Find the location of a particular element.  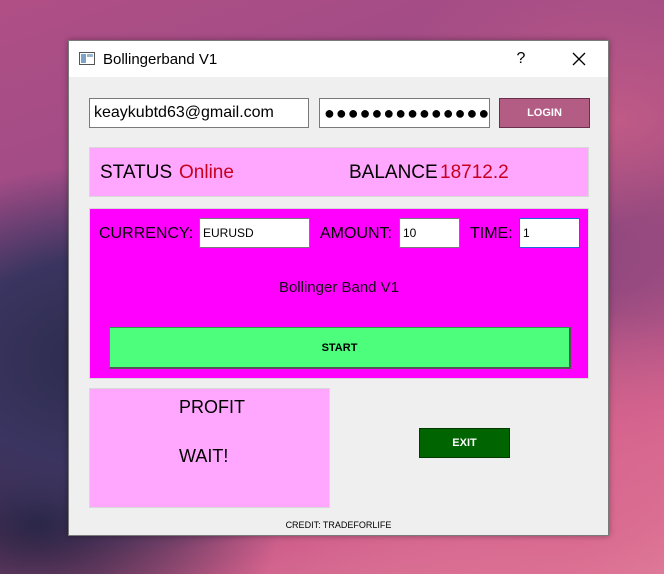

status-value: Online is located at coordinates (206, 172).